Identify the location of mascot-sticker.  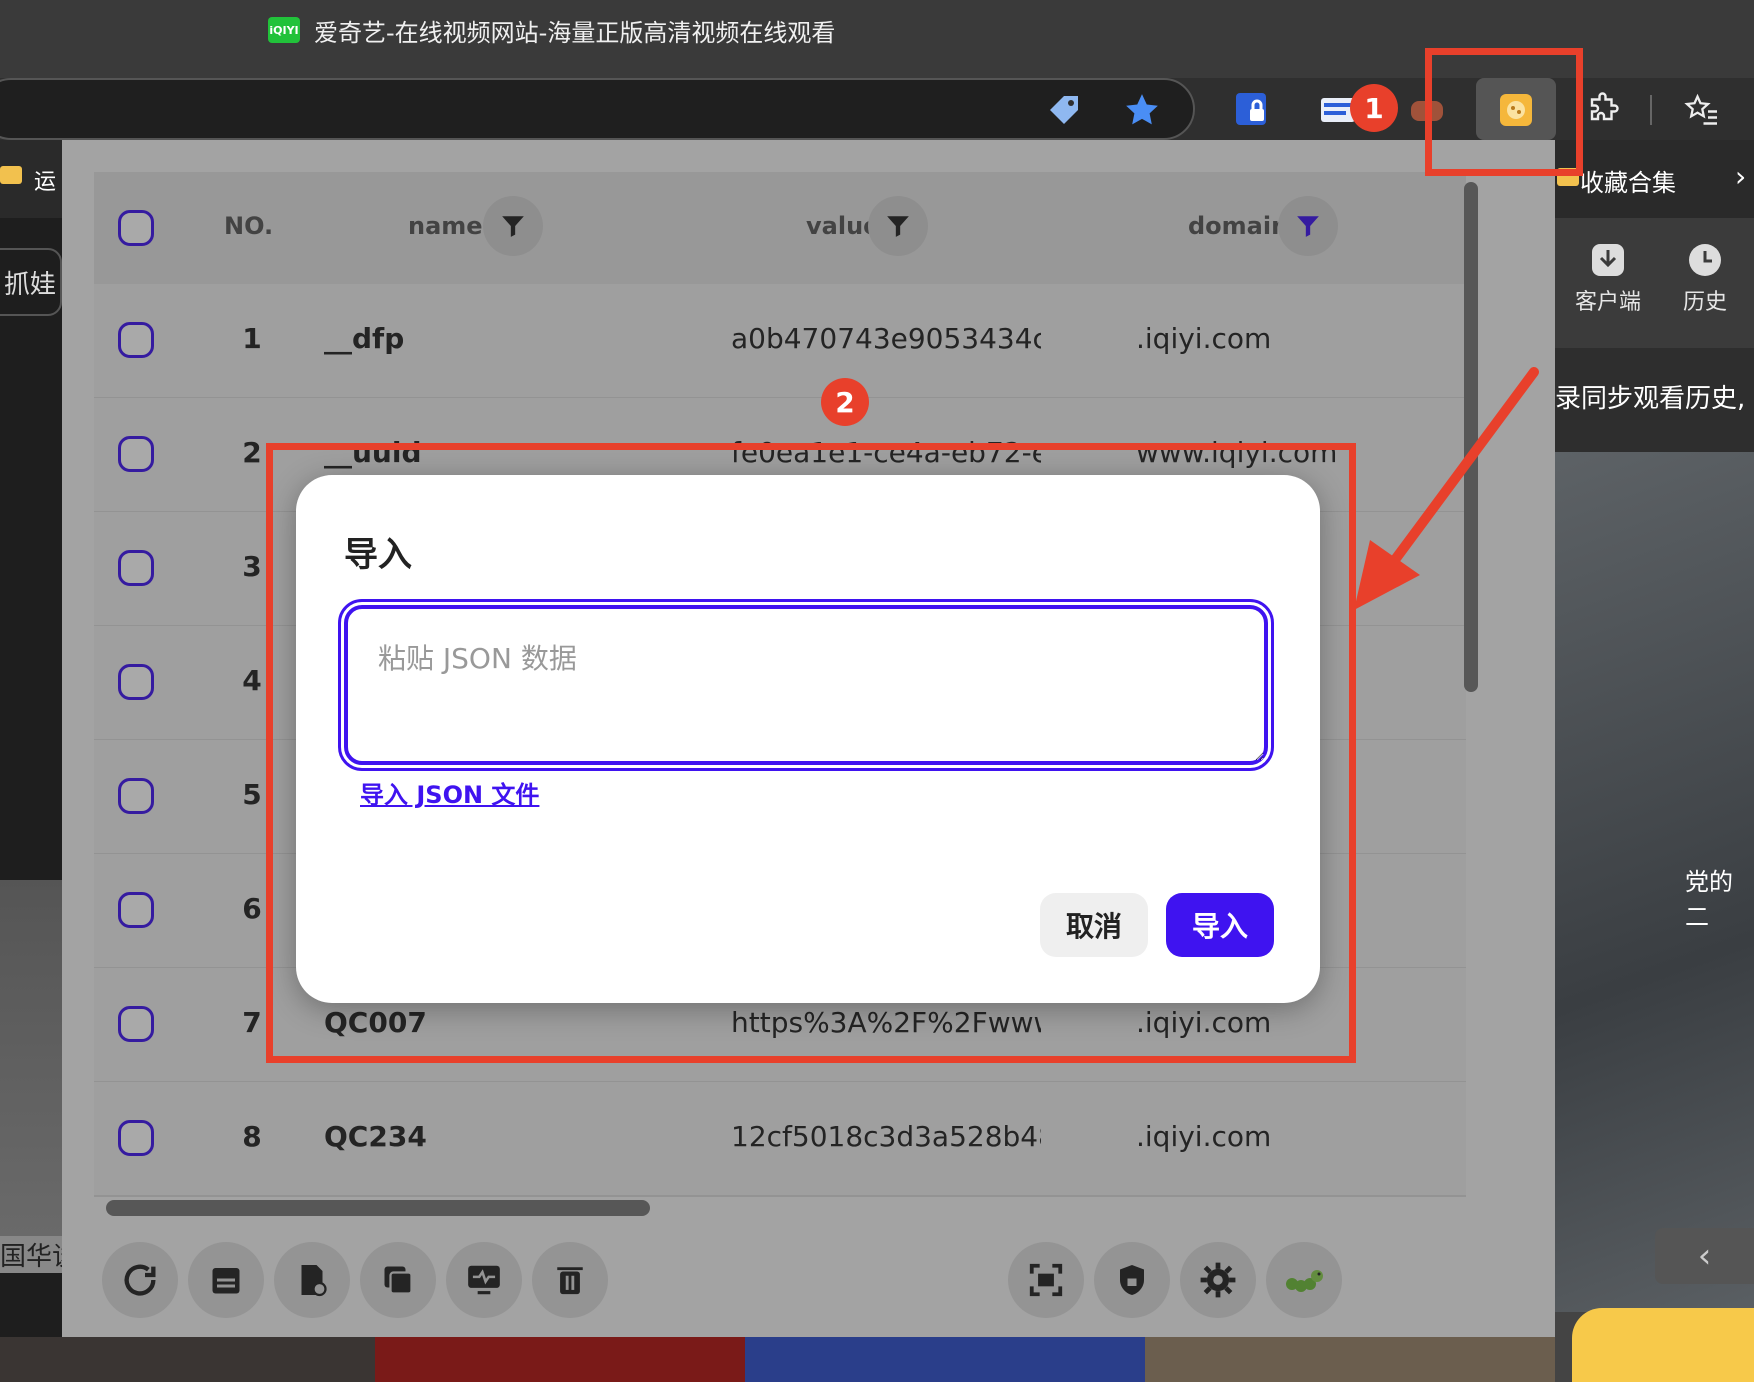
(1663, 1345).